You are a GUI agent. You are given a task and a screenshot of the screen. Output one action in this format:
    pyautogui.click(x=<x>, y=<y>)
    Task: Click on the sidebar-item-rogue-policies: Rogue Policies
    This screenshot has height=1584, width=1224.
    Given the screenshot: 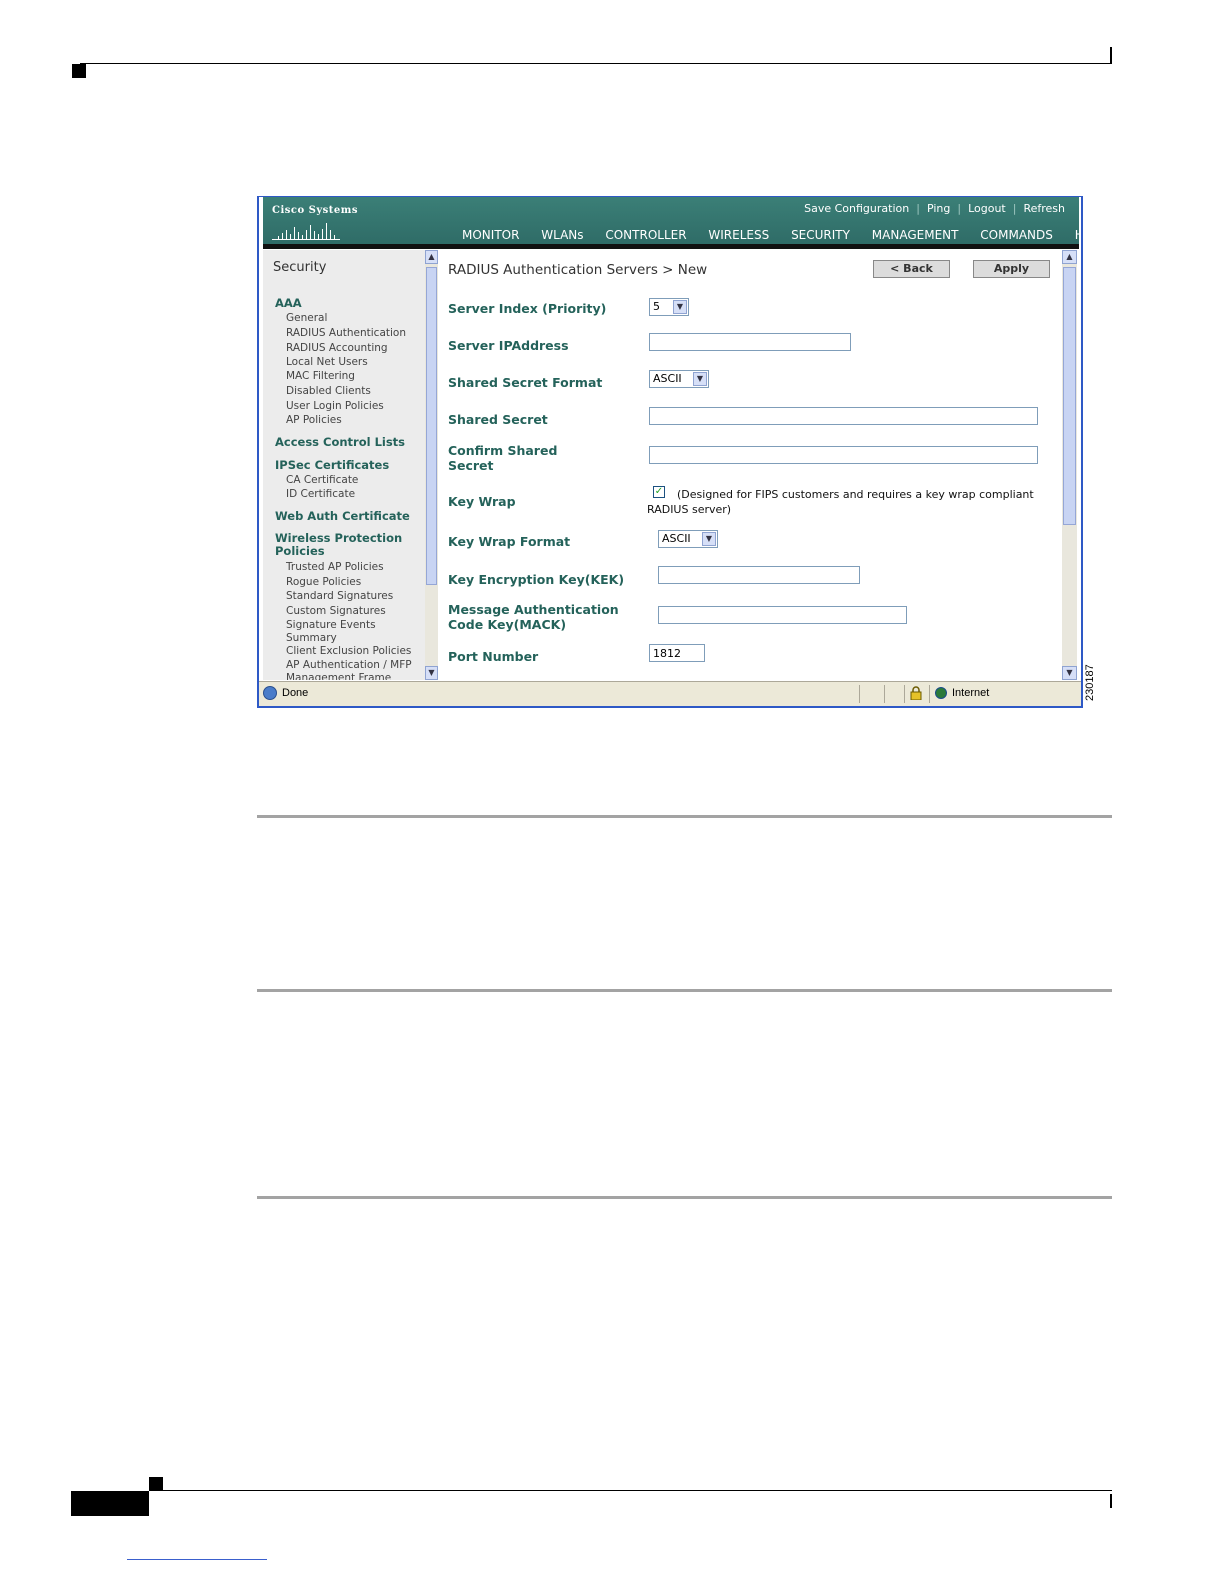 What is the action you would take?
    pyautogui.click(x=323, y=582)
    